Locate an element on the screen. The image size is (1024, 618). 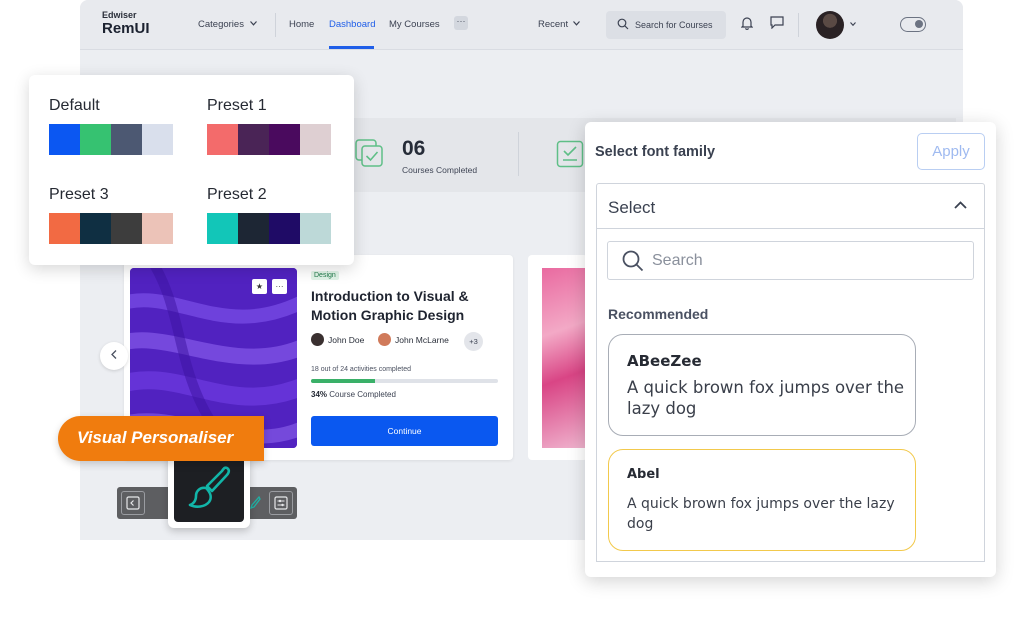
font-search-input is located at coordinates (802, 261).